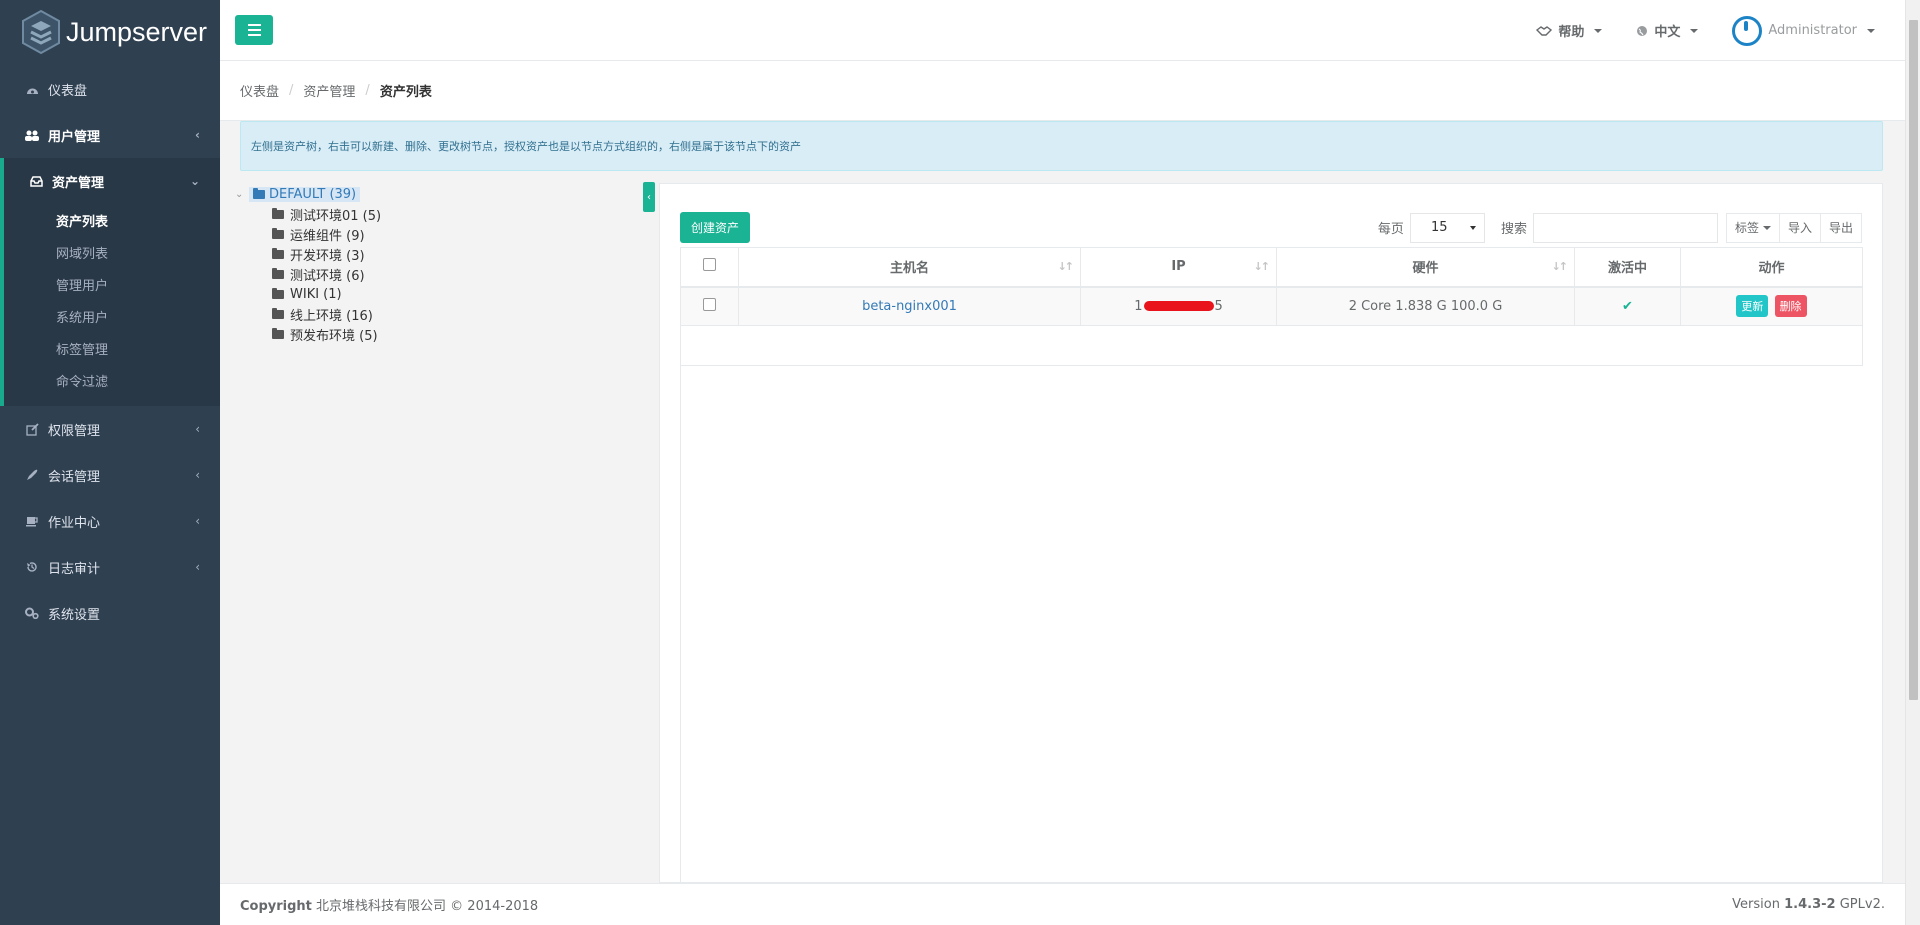 The width and height of the screenshot is (1920, 925). What do you see at coordinates (110, 429) in the screenshot?
I see `sidebar-item-perms: 权限管理 ‹` at bounding box center [110, 429].